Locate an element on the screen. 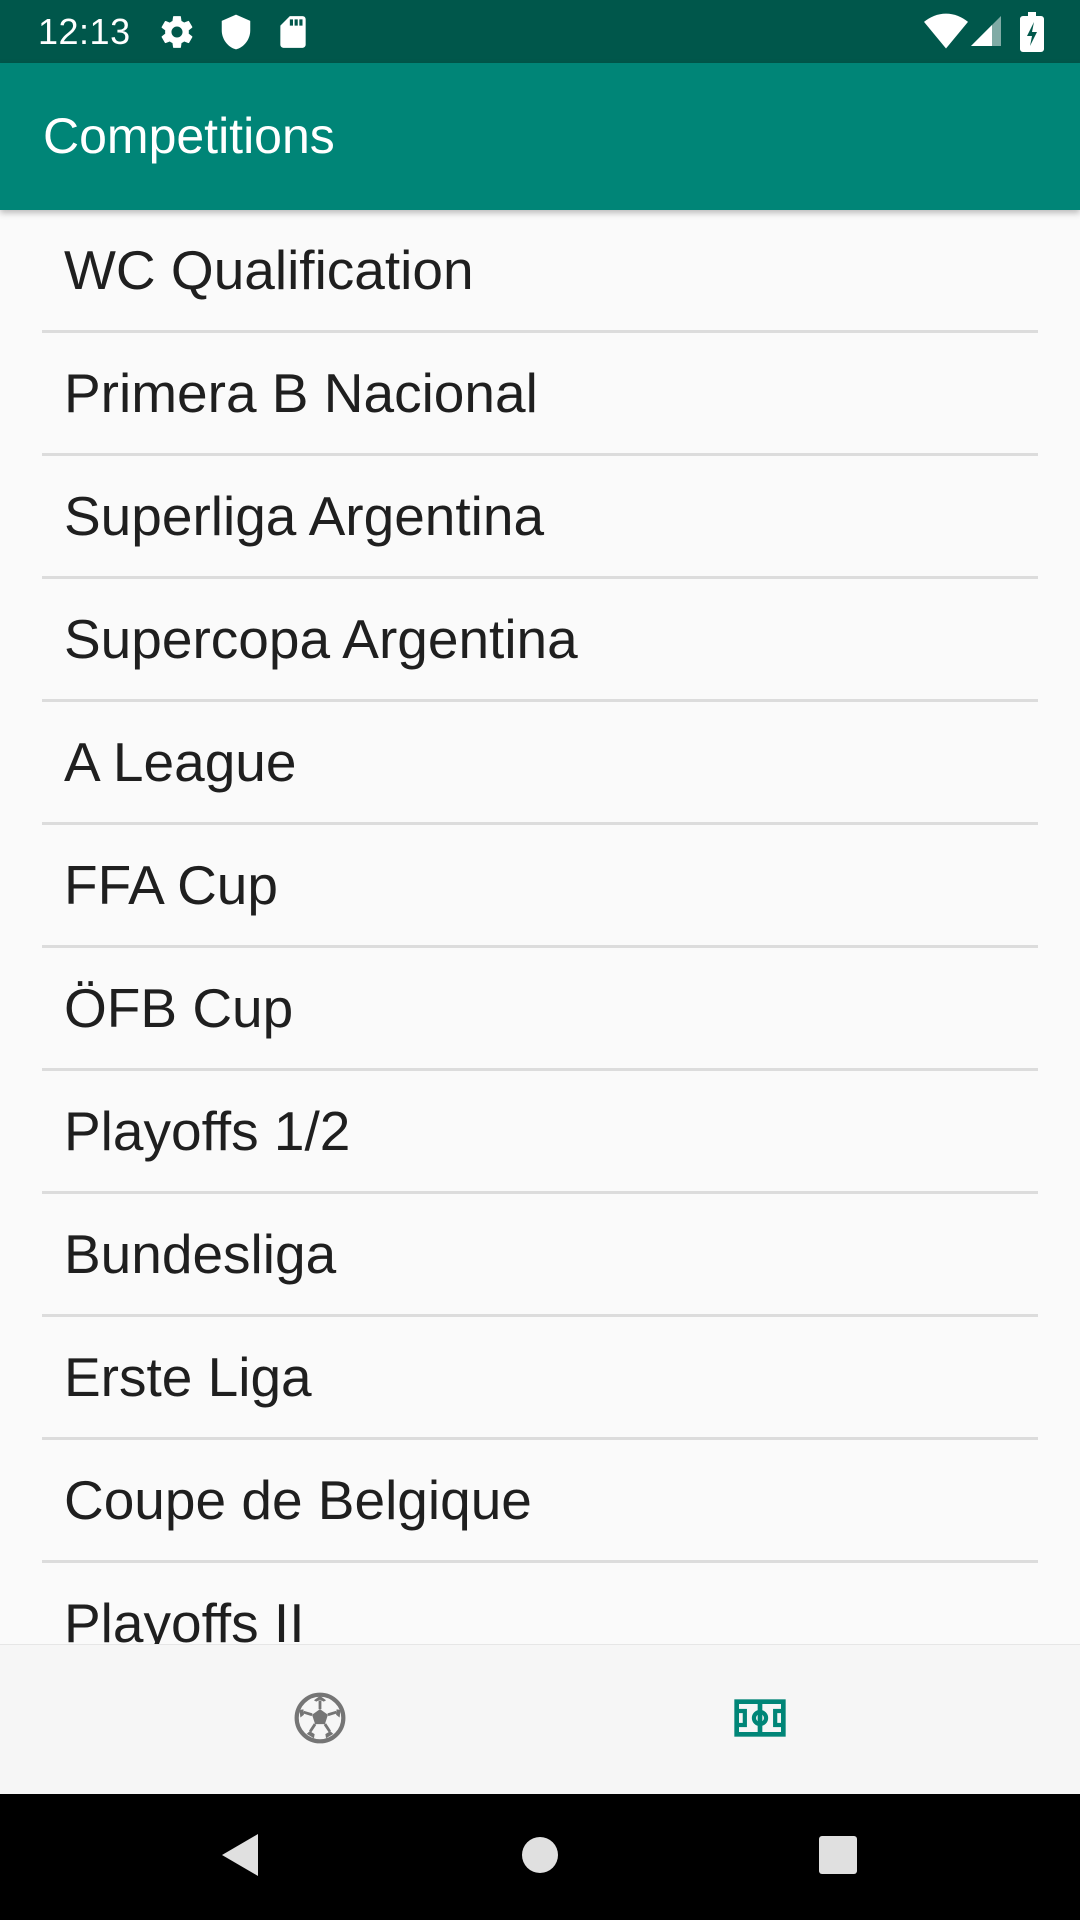  back-button is located at coordinates (240, 1857).